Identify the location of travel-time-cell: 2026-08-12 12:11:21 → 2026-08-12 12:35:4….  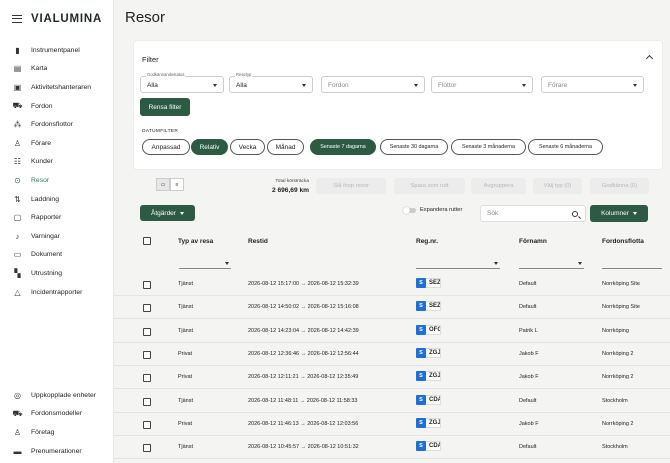
(303, 377).